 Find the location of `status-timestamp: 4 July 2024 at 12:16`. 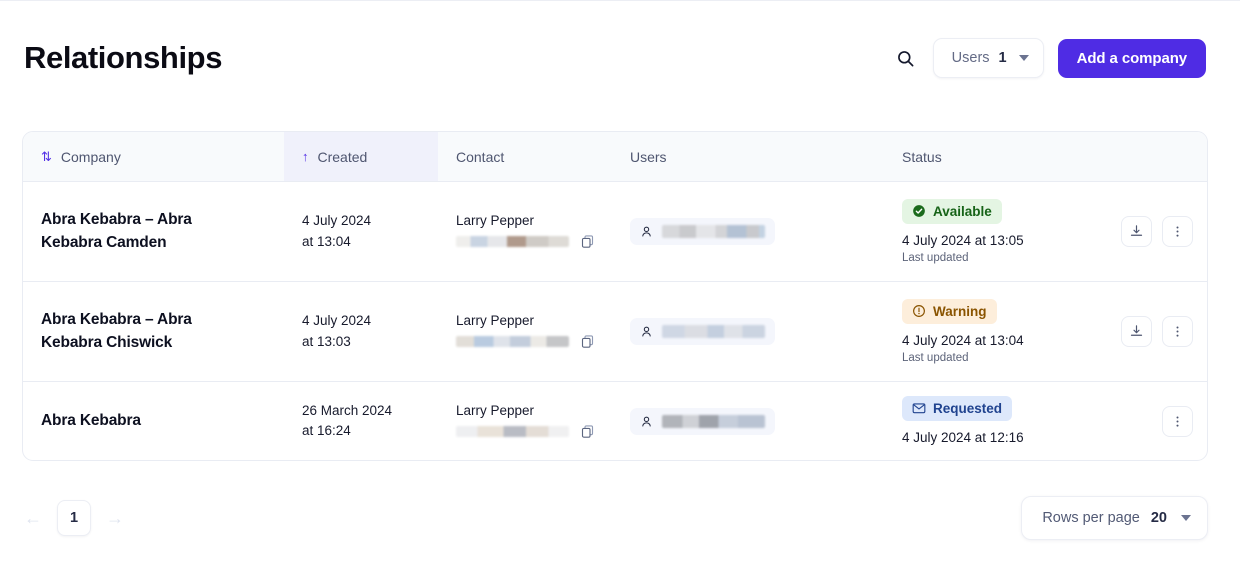

status-timestamp: 4 July 2024 at 12:16 is located at coordinates (963, 437).